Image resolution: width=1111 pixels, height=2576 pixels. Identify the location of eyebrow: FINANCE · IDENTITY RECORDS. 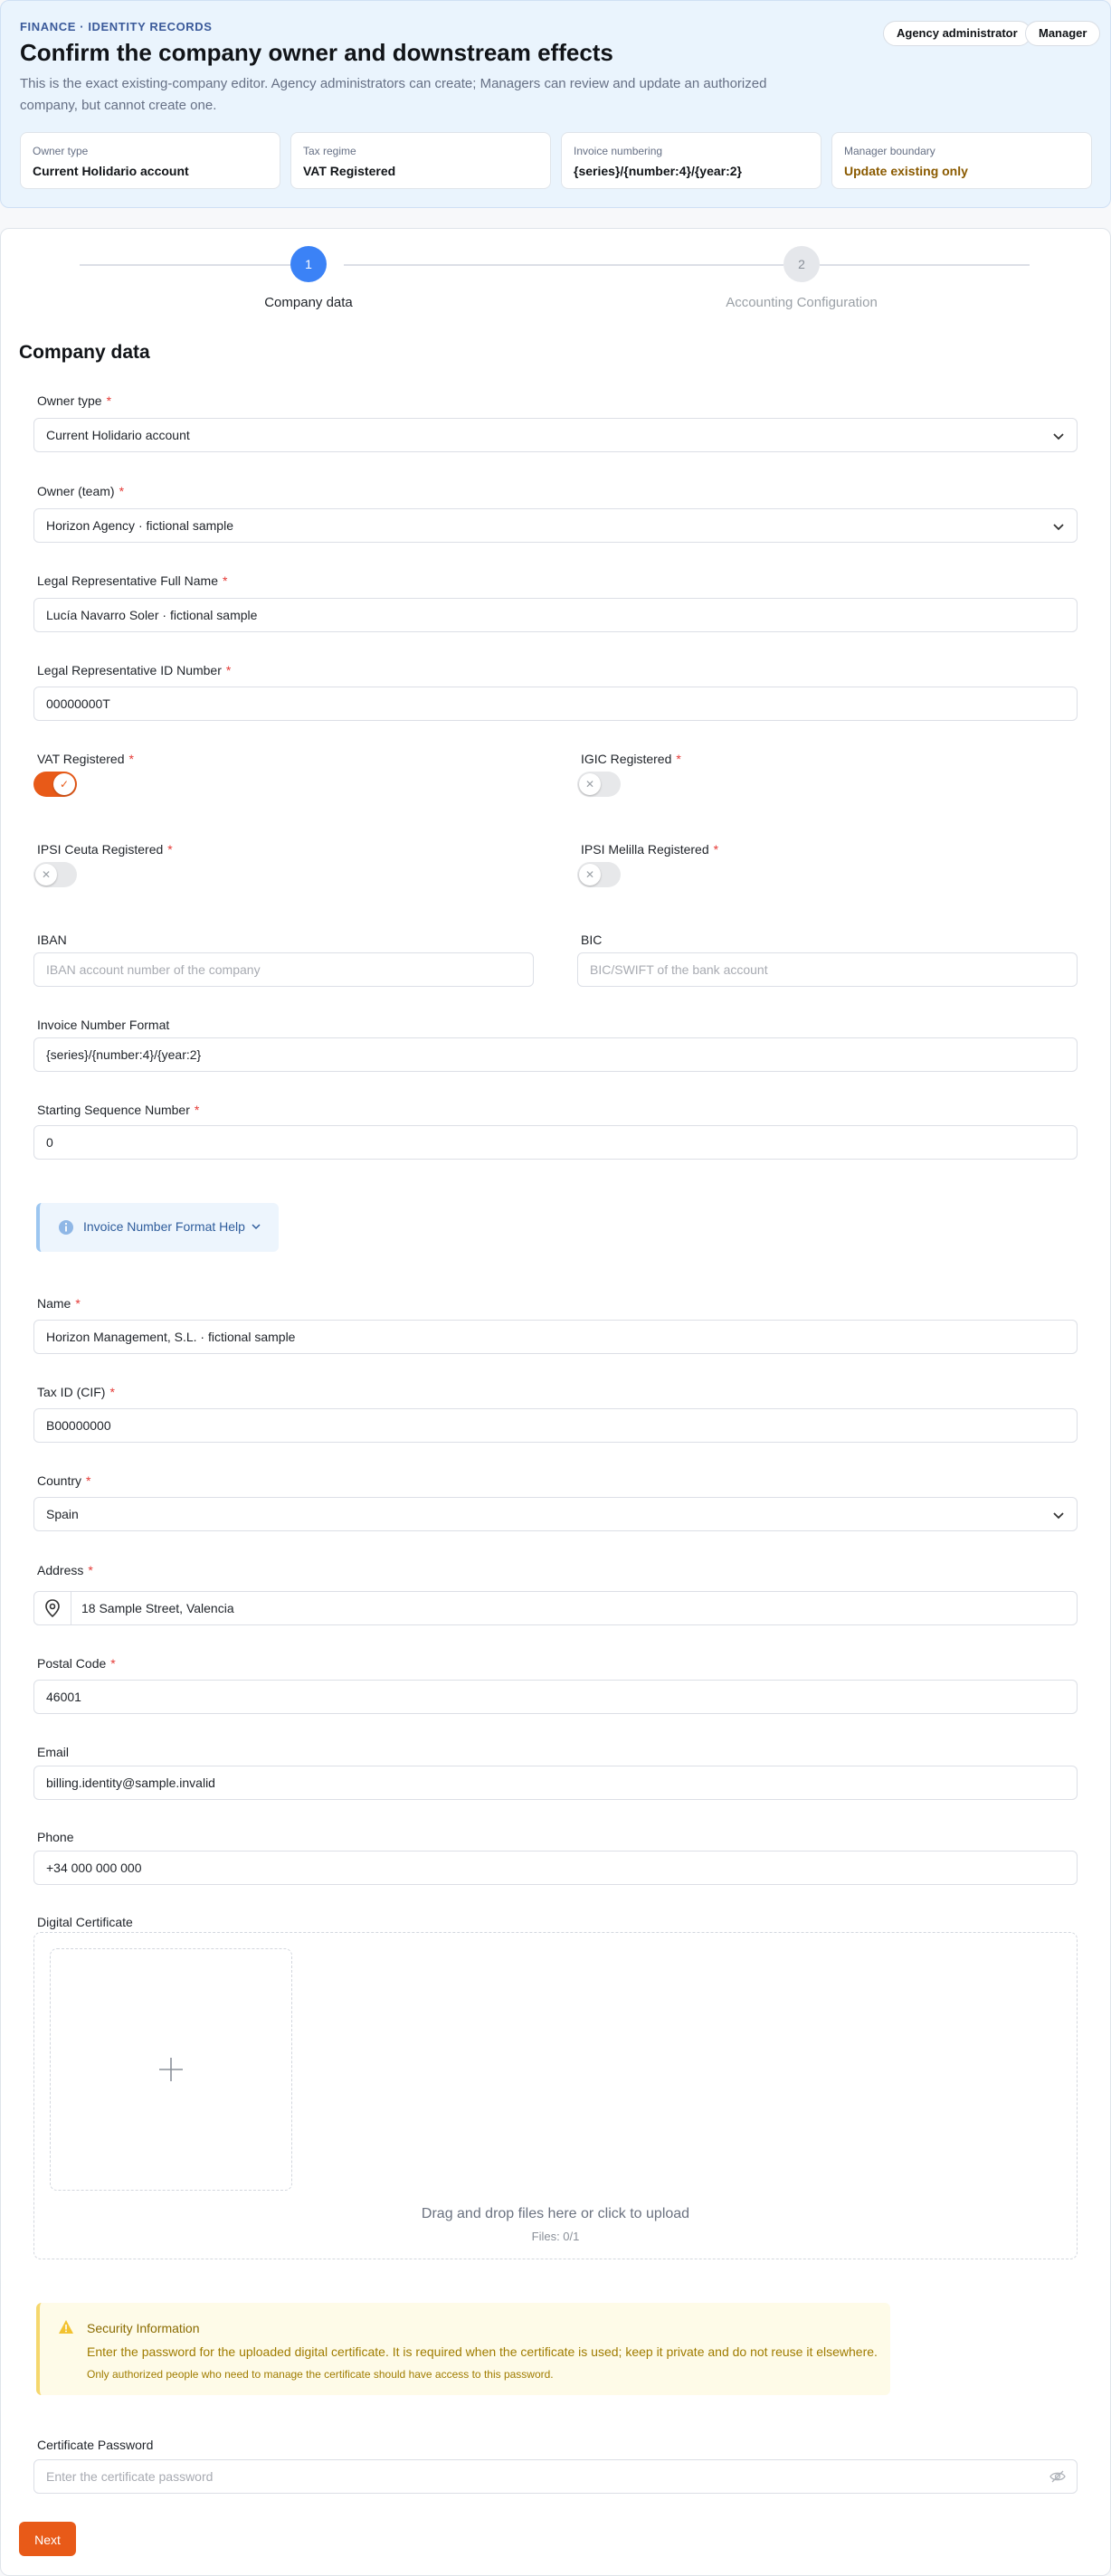
(116, 27).